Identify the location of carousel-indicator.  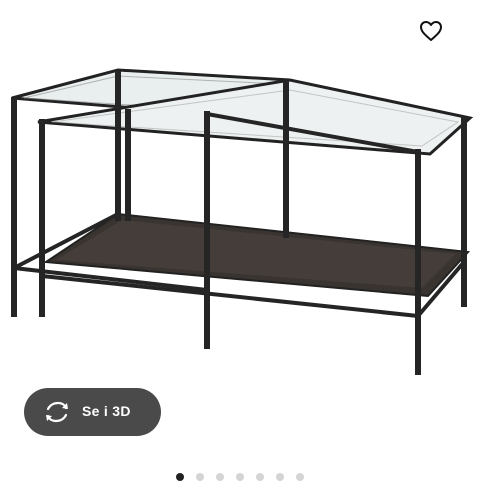
(240, 478).